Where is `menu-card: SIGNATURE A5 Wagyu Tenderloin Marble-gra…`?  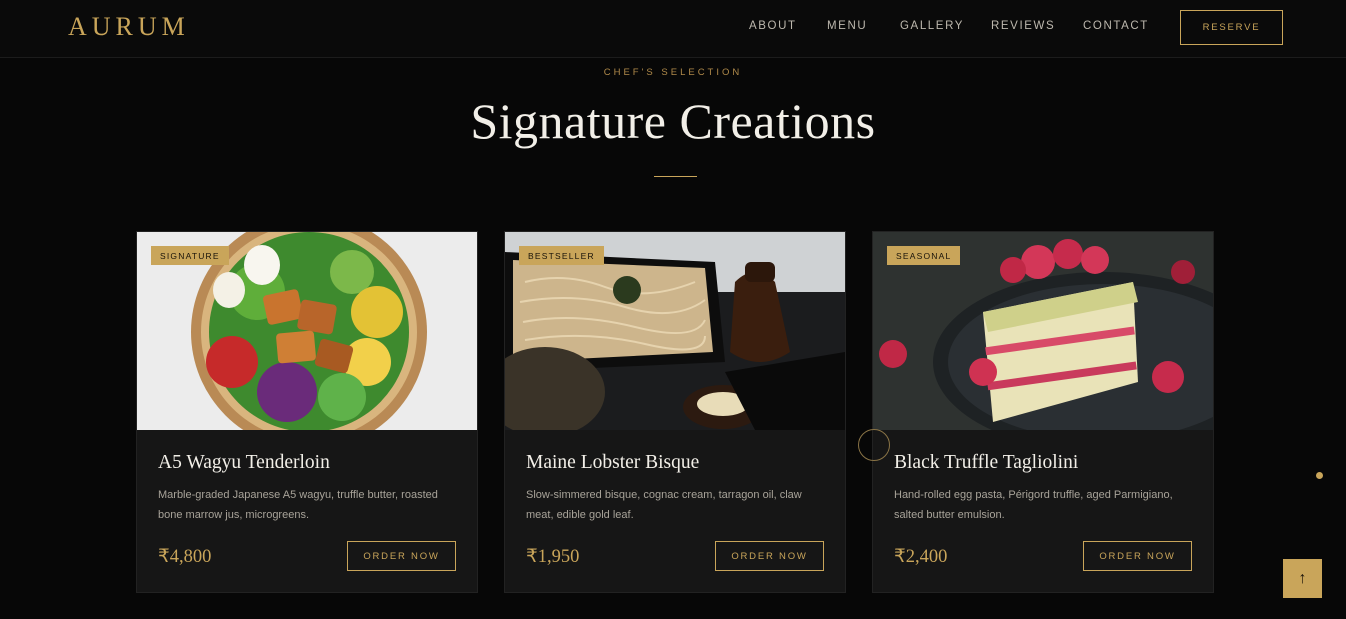
menu-card: SIGNATURE A5 Wagyu Tenderloin Marble-gra… is located at coordinates (307, 412).